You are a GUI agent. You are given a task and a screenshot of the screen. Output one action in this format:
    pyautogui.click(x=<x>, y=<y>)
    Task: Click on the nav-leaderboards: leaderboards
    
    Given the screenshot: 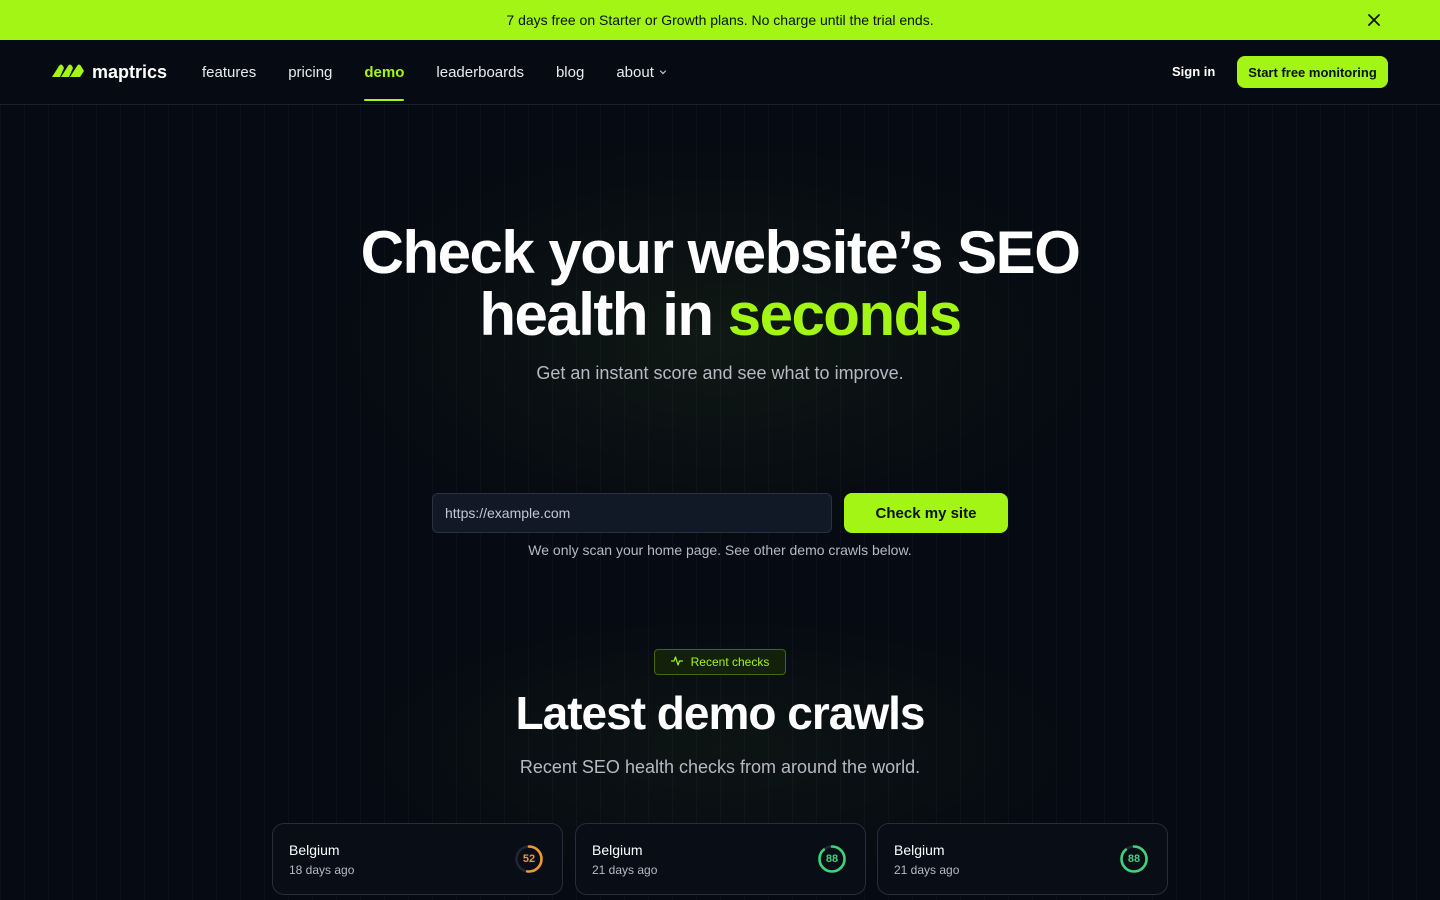 What is the action you would take?
    pyautogui.click(x=480, y=72)
    